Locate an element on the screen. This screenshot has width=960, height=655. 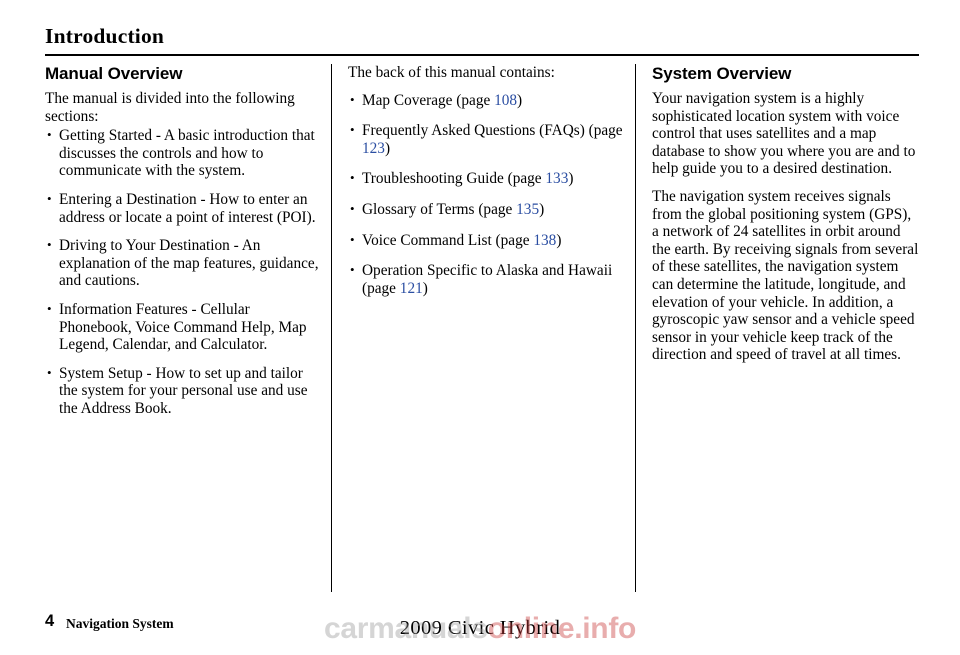
page-reference: 133 is located at coordinates (557, 179).